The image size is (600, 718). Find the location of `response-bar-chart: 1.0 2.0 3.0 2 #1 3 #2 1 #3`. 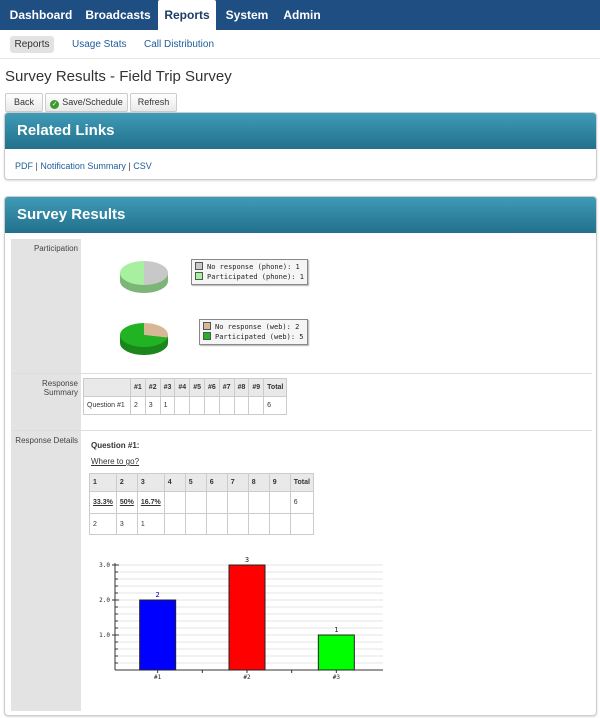

response-bar-chart: 1.0 2.0 3.0 2 #1 3 #2 1 #3 is located at coordinates (241, 618).